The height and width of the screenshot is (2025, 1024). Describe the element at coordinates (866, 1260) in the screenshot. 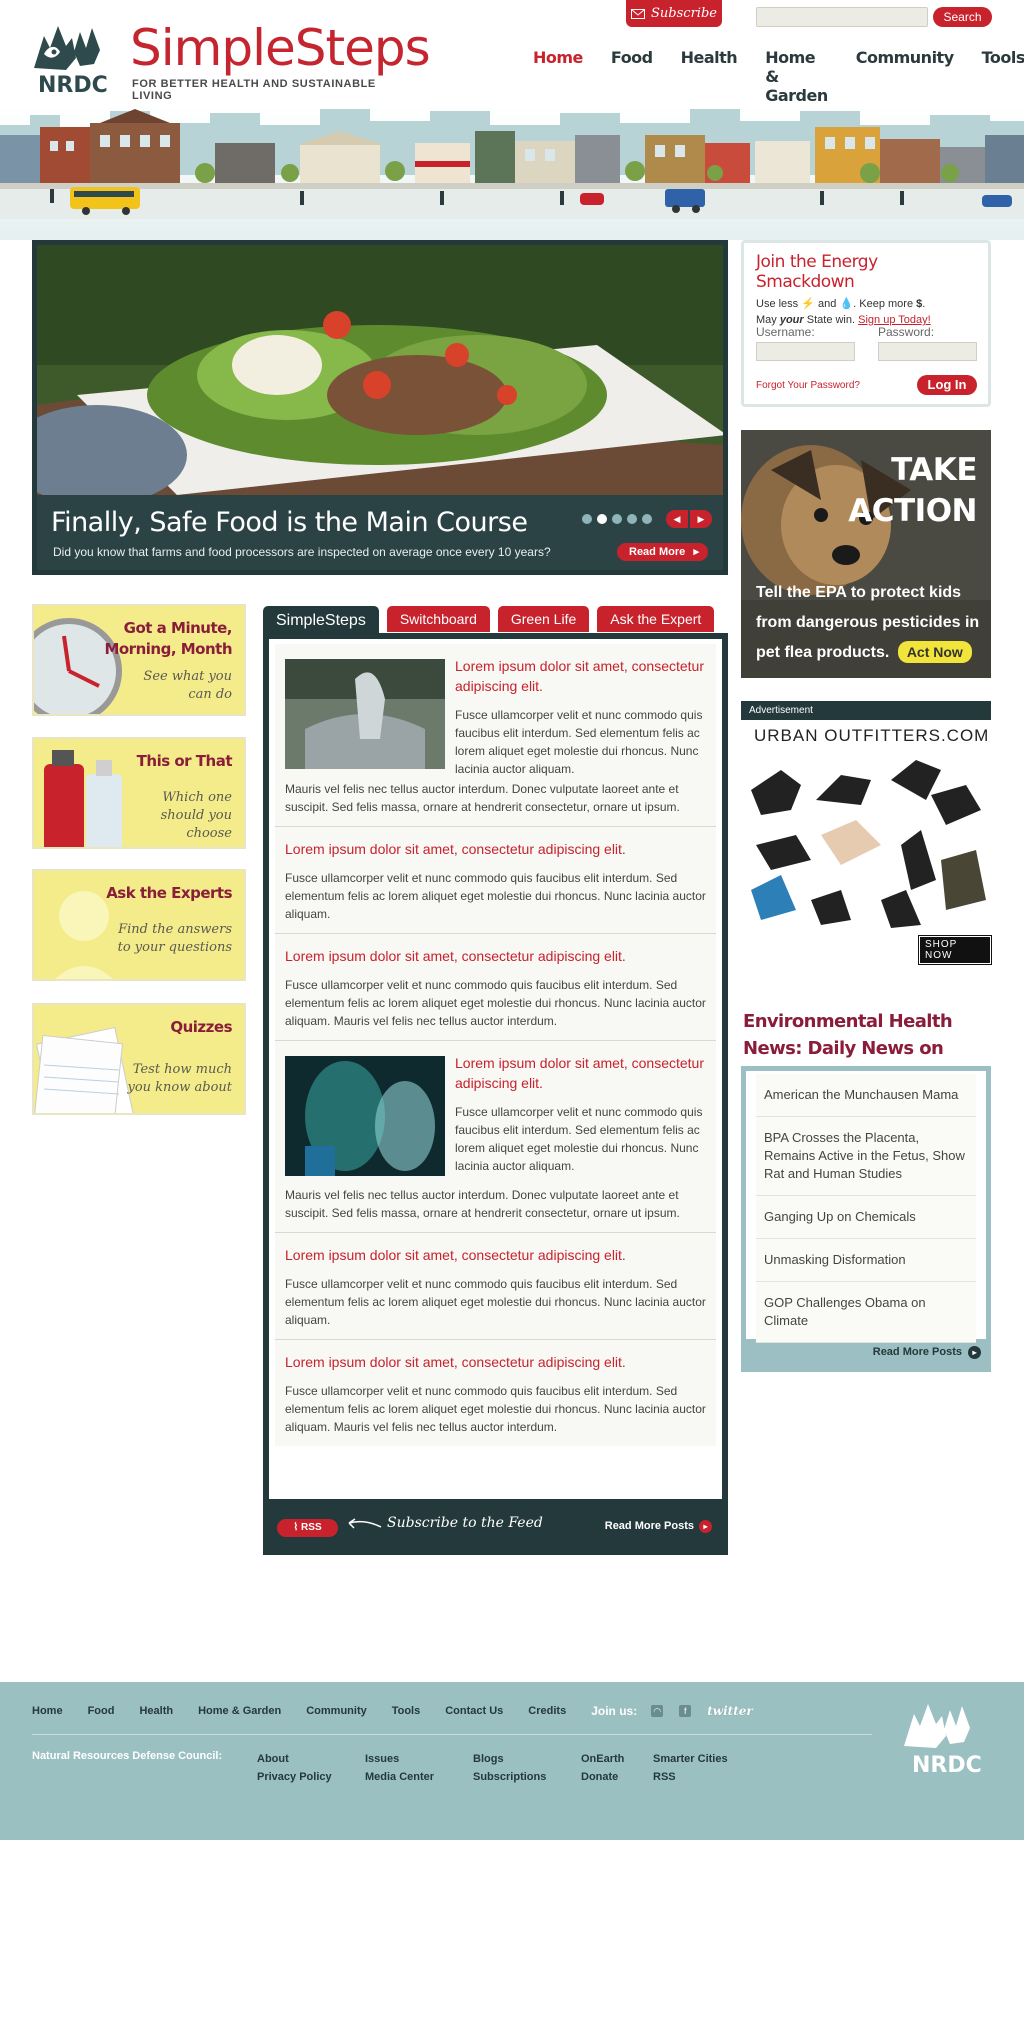

I see `news-item: Unmasking Disformation` at that location.